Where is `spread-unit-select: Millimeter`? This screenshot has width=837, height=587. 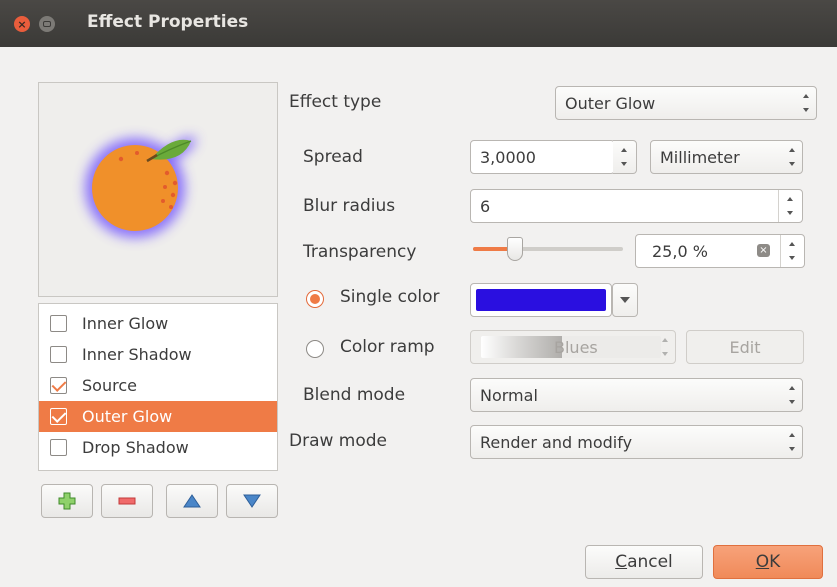
spread-unit-select: Millimeter is located at coordinates (726, 157).